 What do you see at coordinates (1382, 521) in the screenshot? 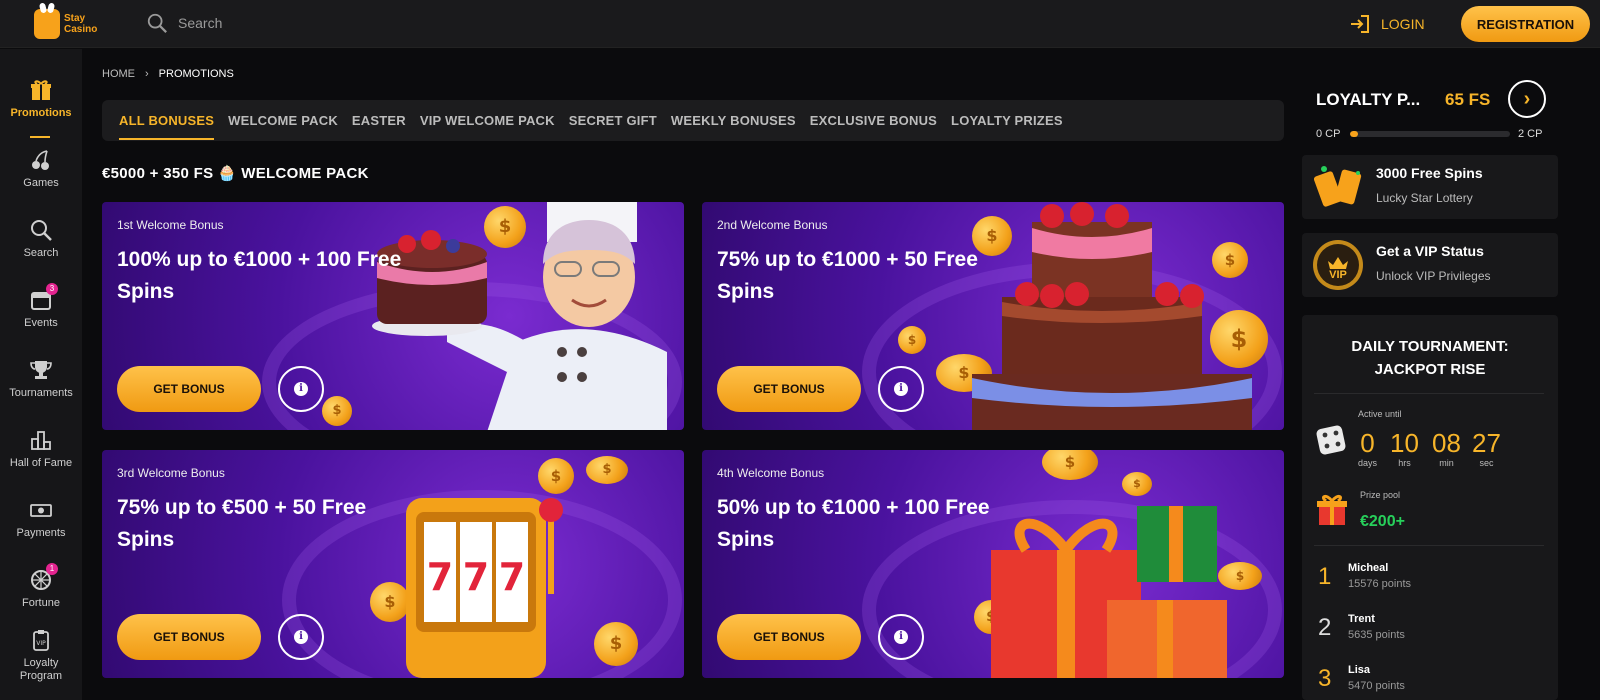
I see `prize-pool-value: €200+` at bounding box center [1382, 521].